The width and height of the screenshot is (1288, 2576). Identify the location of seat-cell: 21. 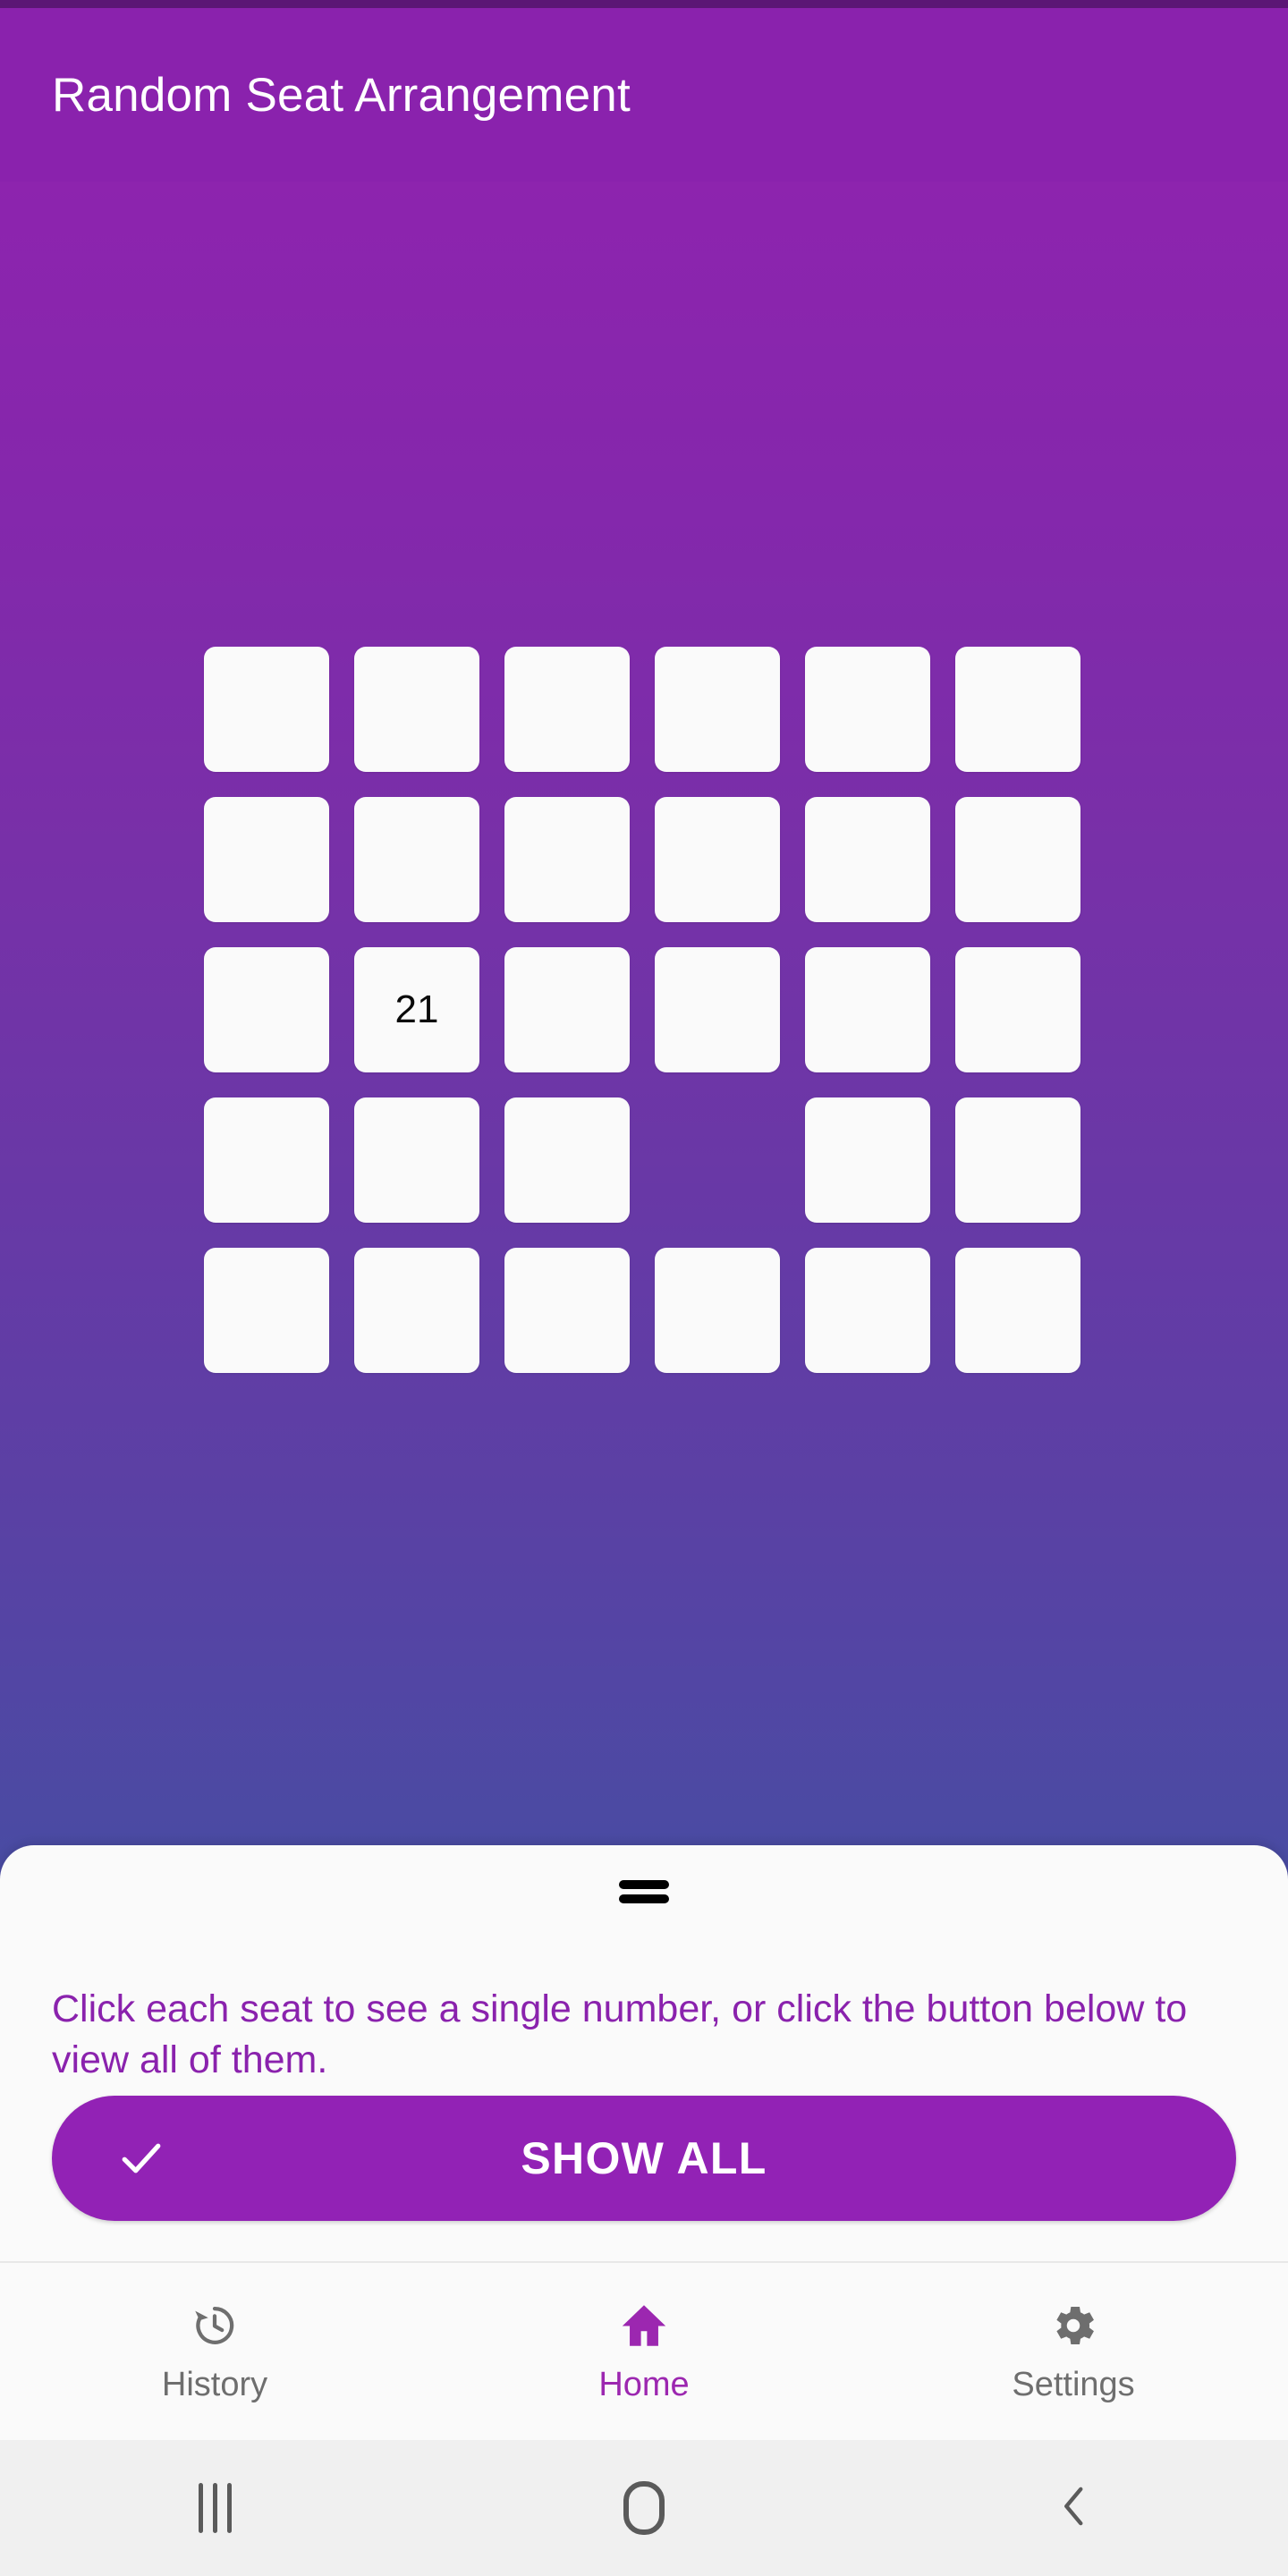
(416, 1009).